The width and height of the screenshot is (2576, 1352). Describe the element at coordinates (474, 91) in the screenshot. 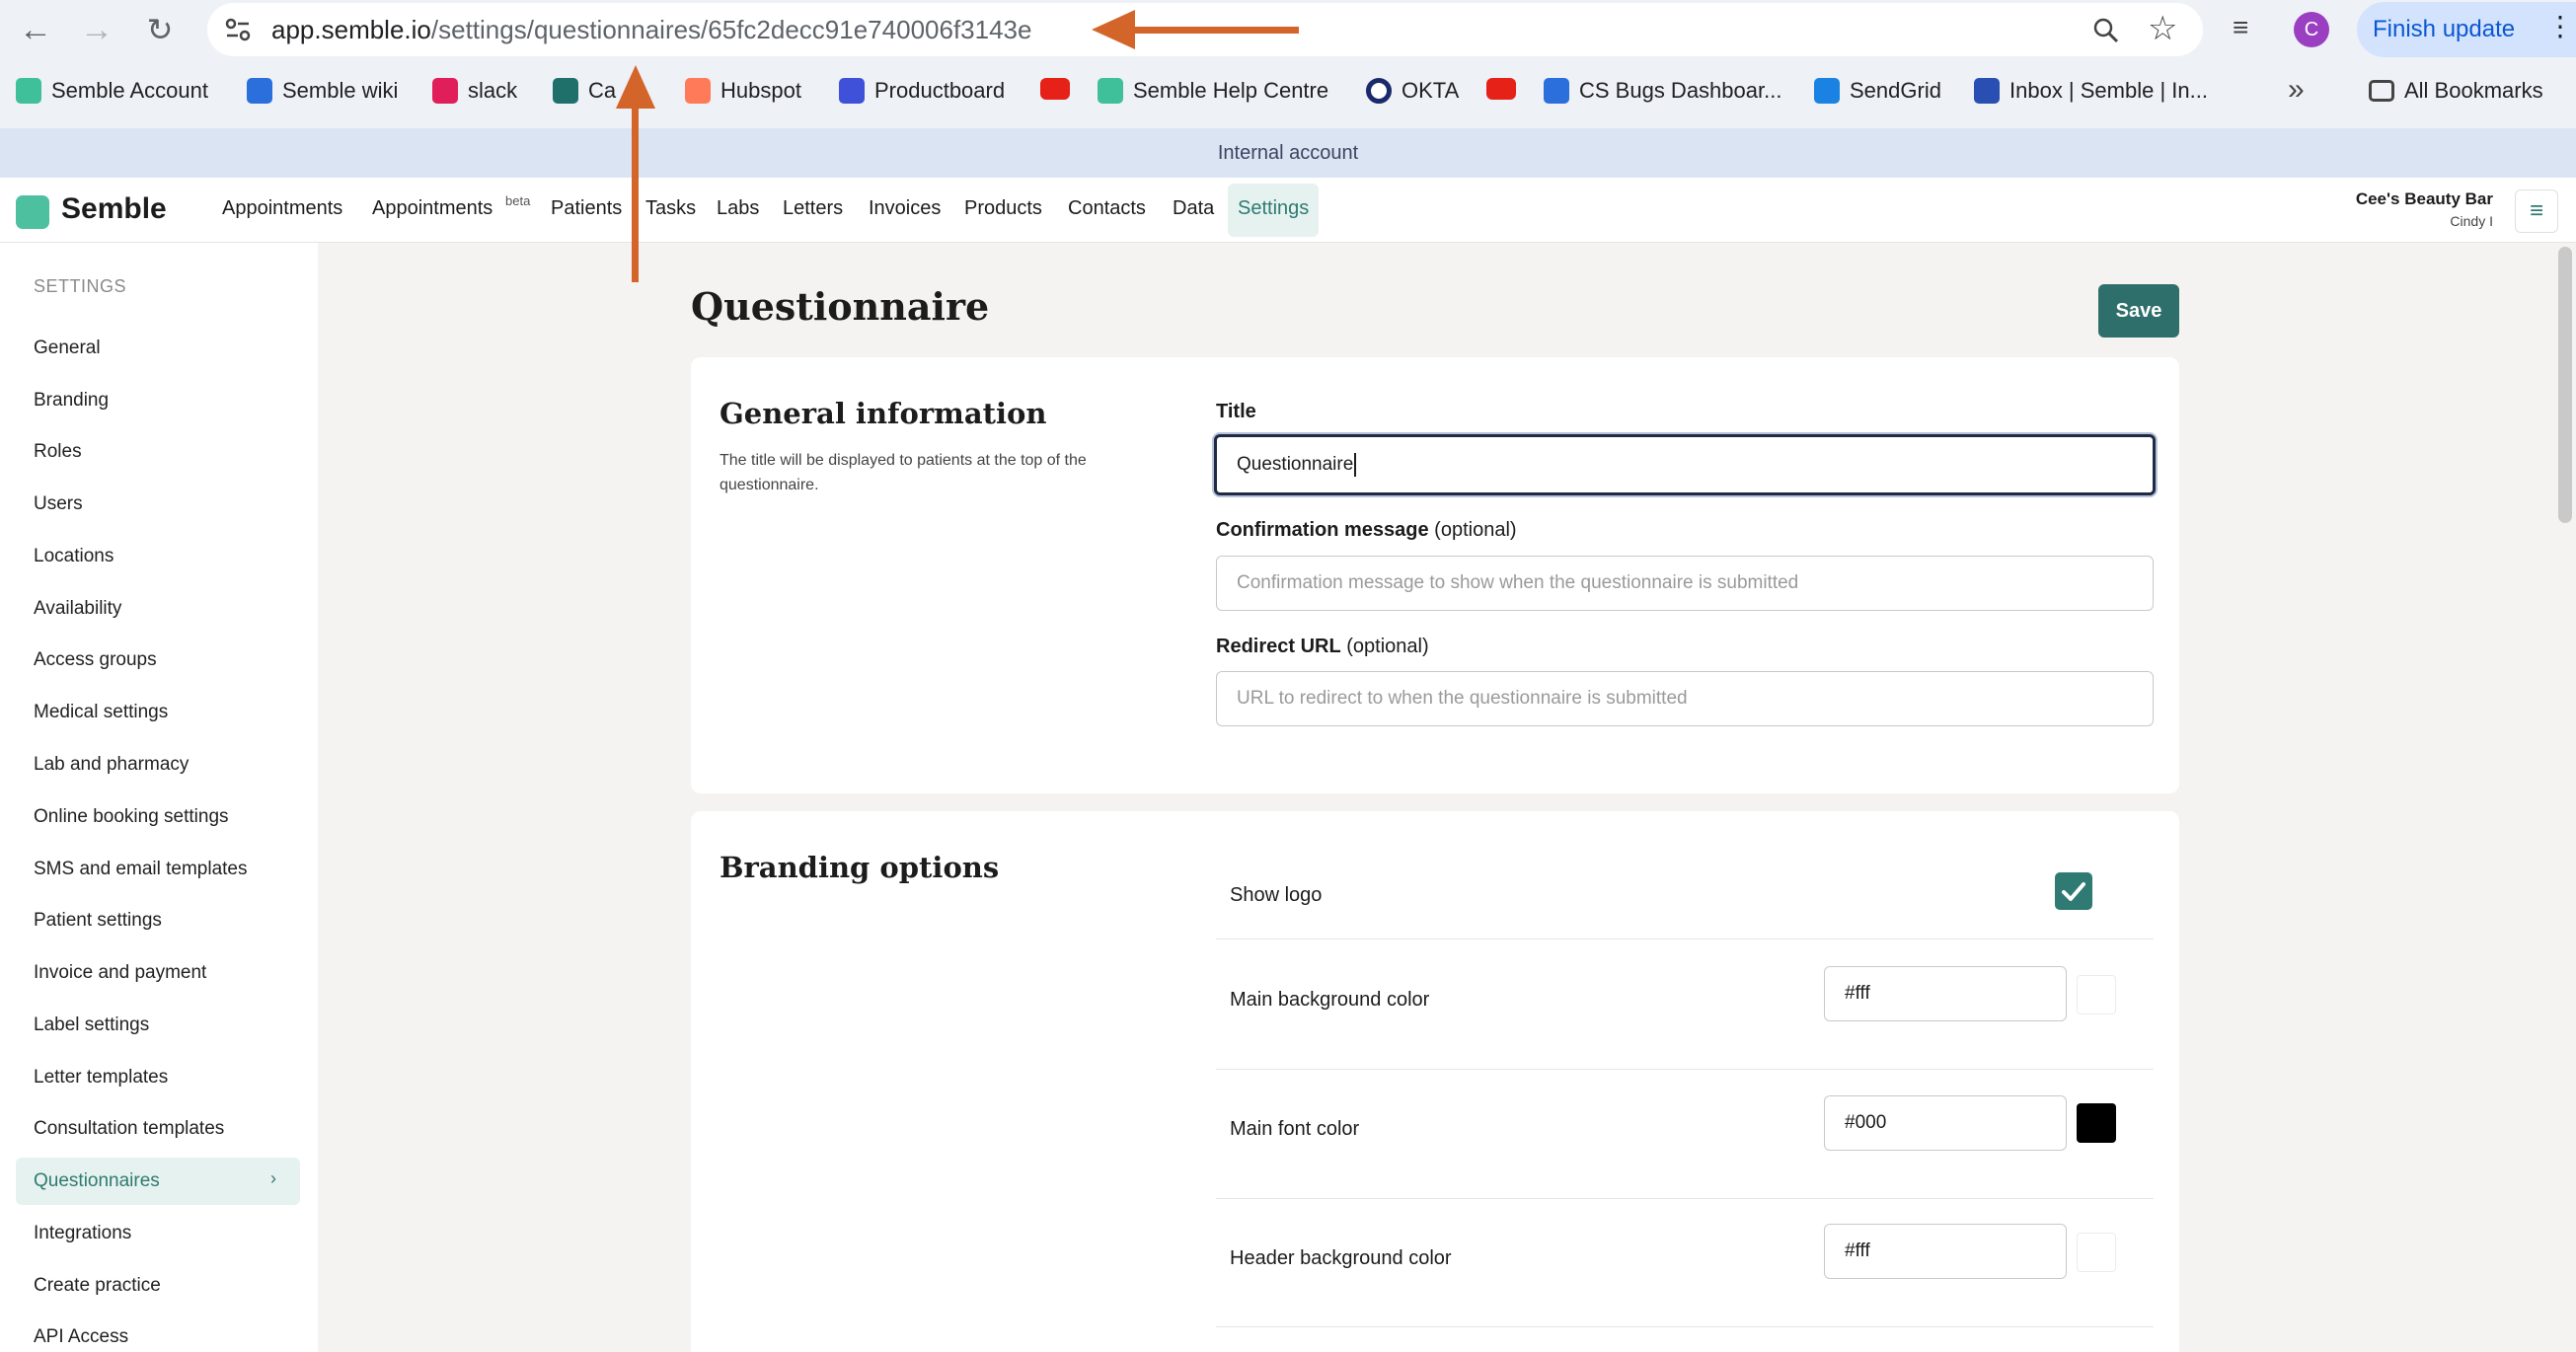

I see `bookmark-item: slack` at that location.